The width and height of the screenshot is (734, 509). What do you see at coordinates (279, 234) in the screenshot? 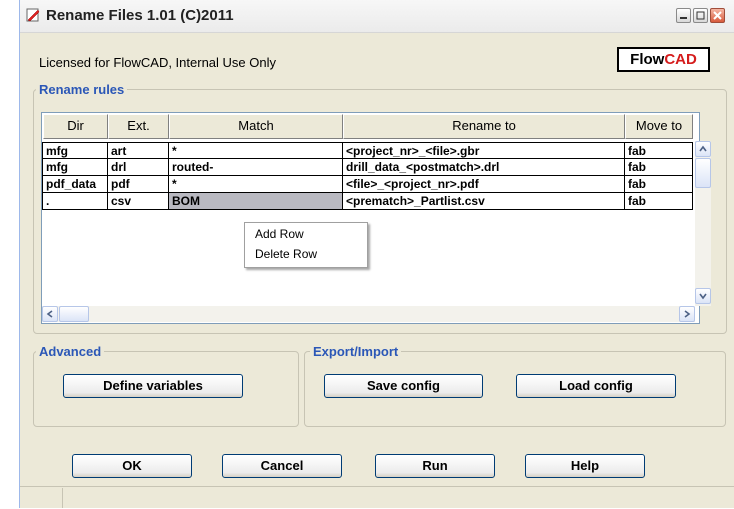
I see `menu-item-label: Add Row` at bounding box center [279, 234].